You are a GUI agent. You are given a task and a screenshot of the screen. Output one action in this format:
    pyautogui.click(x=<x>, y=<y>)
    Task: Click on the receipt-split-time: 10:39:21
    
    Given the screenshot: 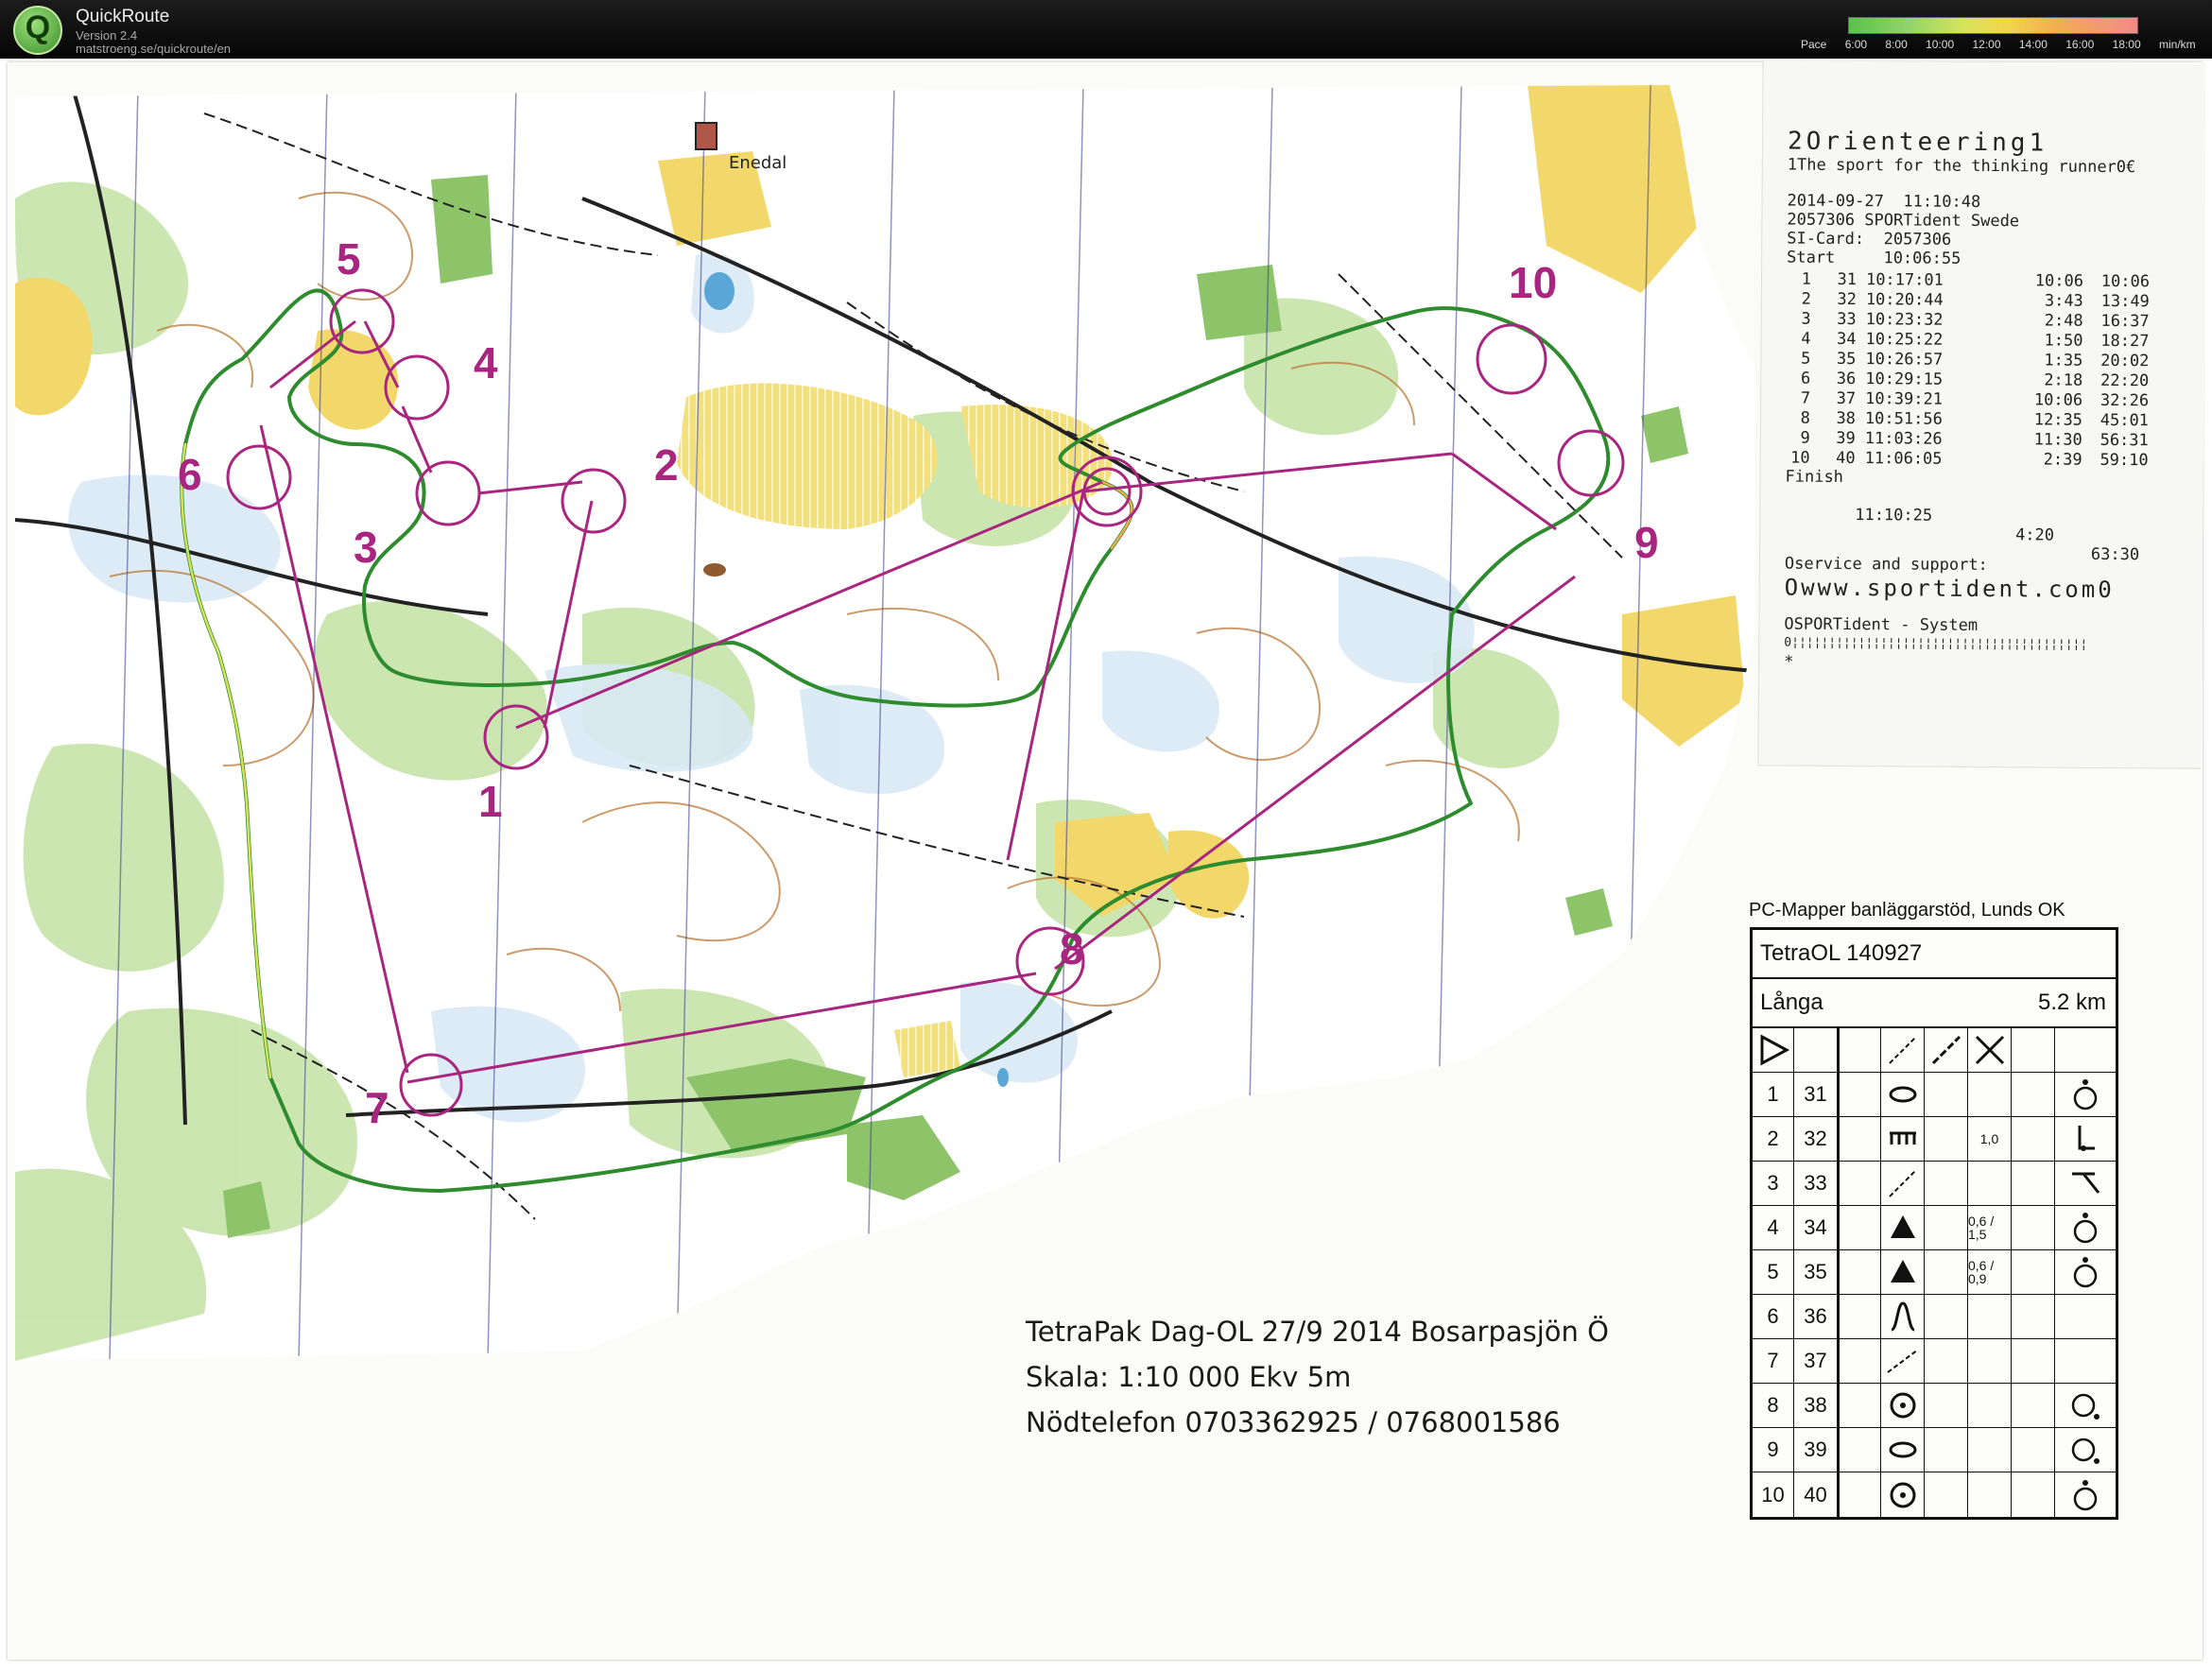 What is the action you would take?
    pyautogui.click(x=1904, y=399)
    